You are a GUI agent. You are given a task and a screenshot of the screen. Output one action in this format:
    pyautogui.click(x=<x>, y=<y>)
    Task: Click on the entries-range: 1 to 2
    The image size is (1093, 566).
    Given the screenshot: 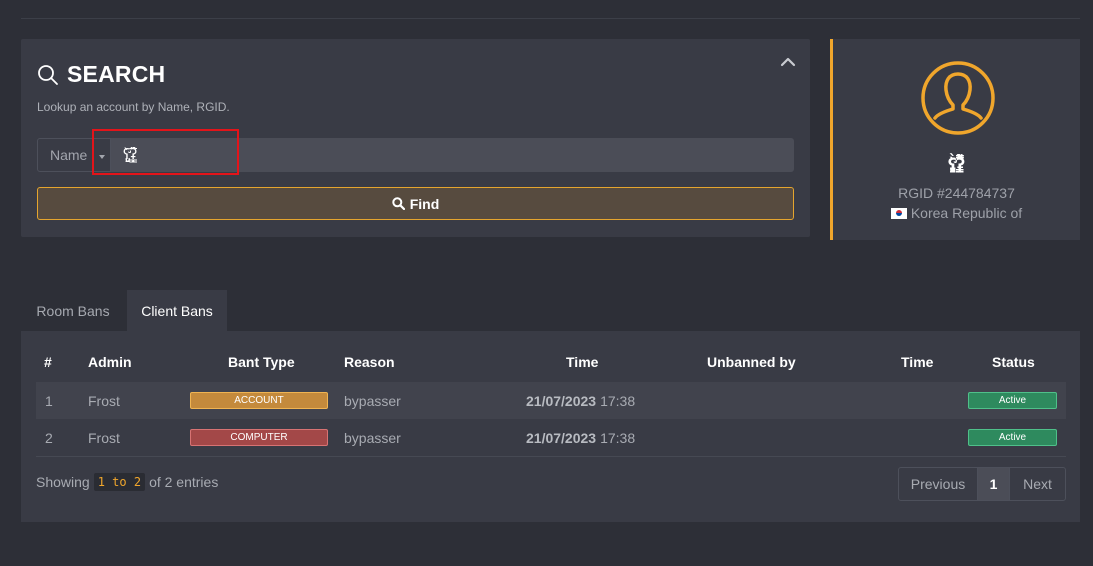 What is the action you would take?
    pyautogui.click(x=119, y=482)
    